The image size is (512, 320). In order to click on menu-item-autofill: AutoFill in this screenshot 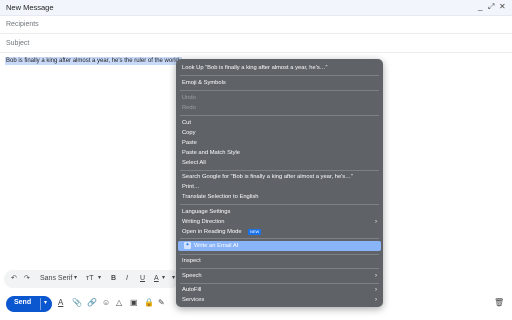, I will do `click(191, 290)`.